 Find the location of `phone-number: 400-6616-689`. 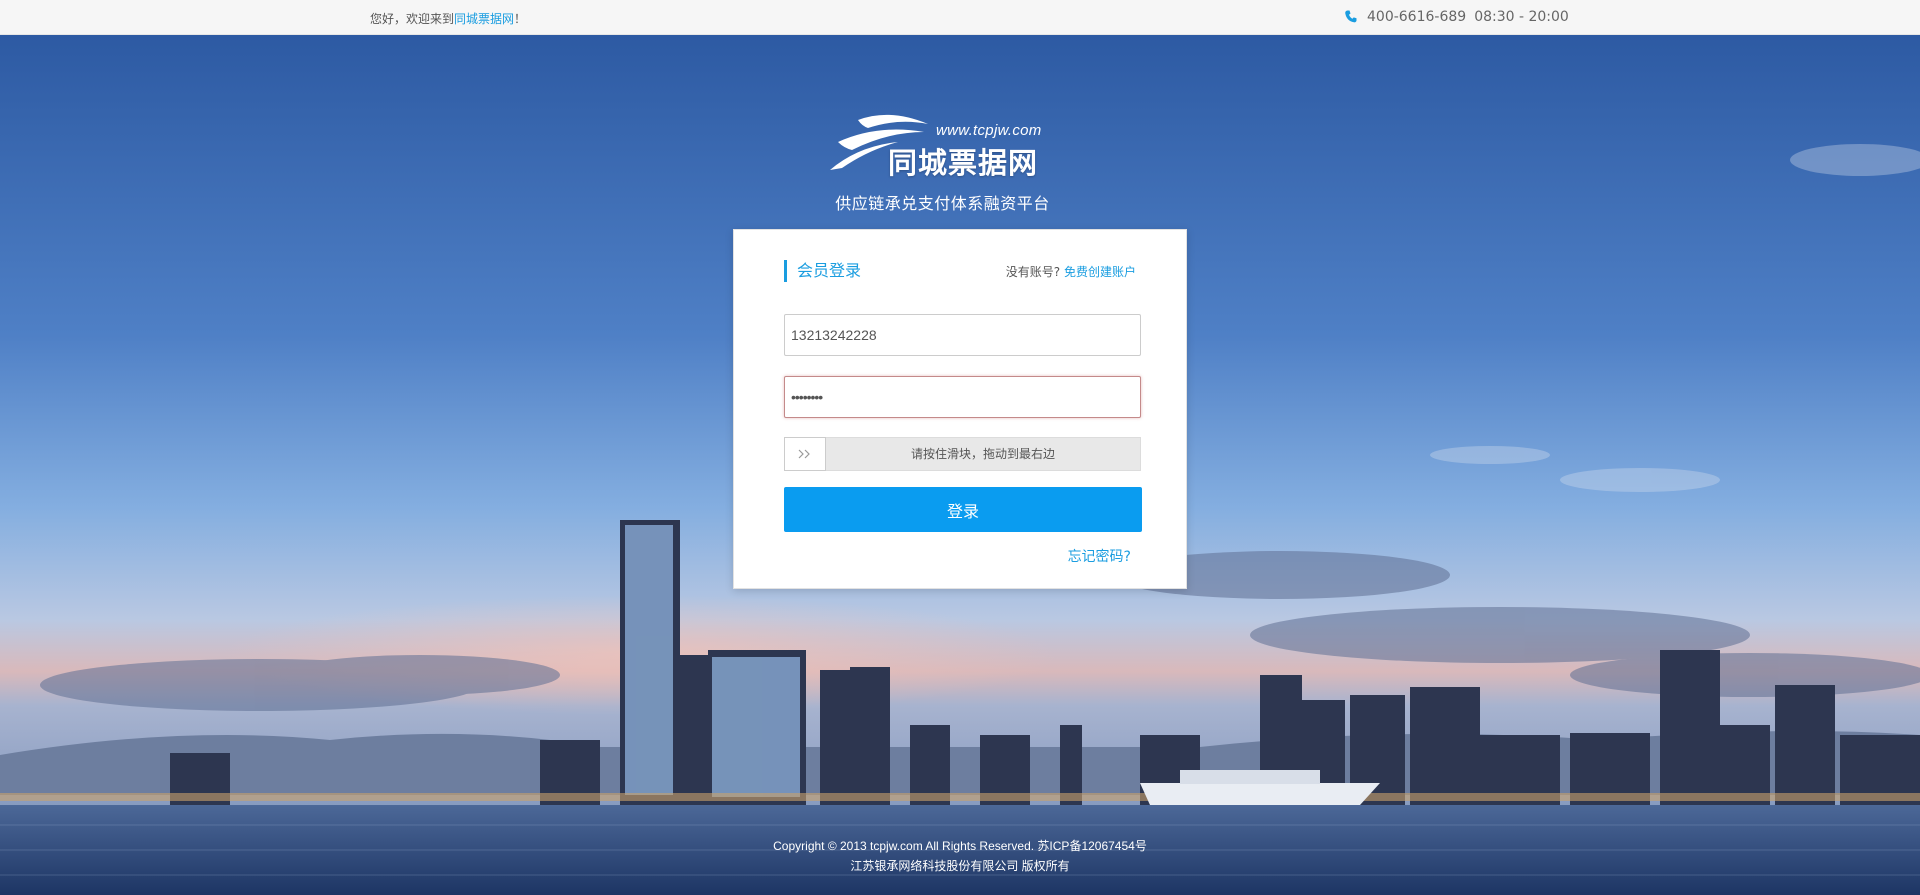

phone-number: 400-6616-689 is located at coordinates (1417, 17).